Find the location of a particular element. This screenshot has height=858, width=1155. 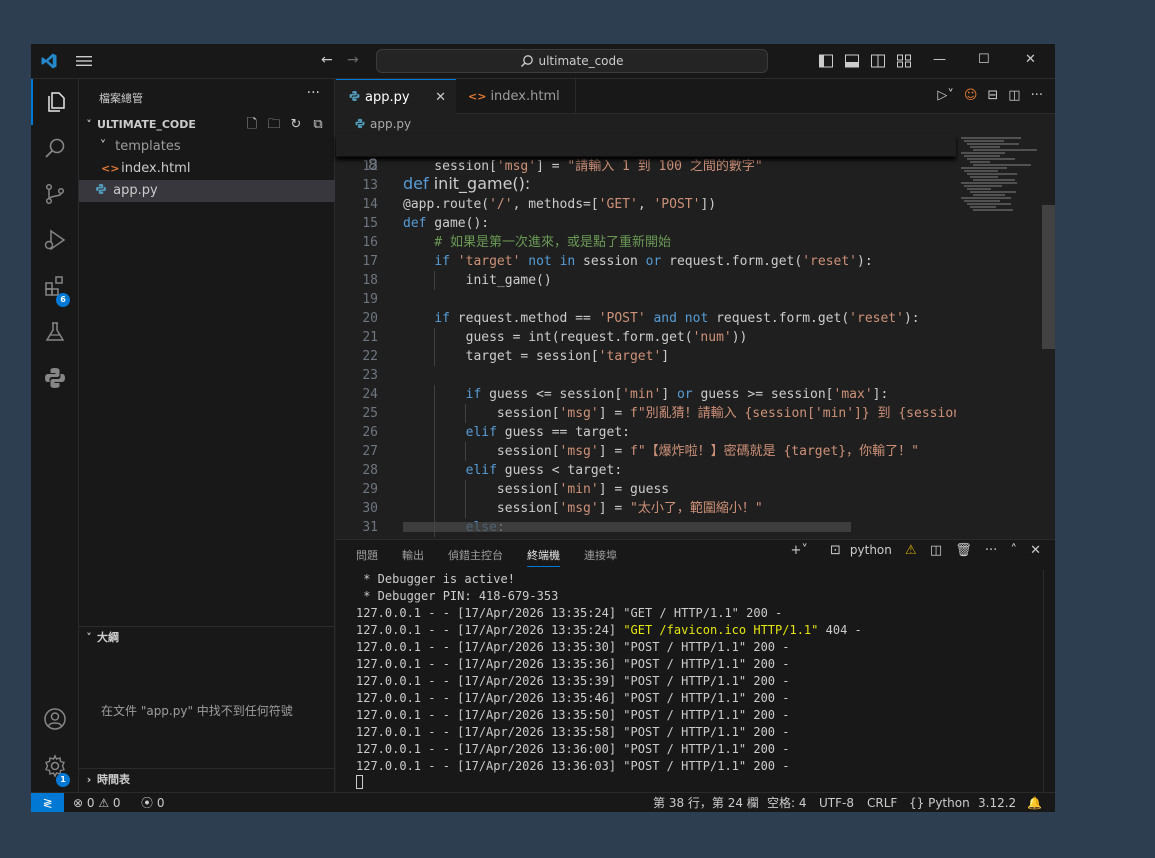

search-icon is located at coordinates (55, 148).